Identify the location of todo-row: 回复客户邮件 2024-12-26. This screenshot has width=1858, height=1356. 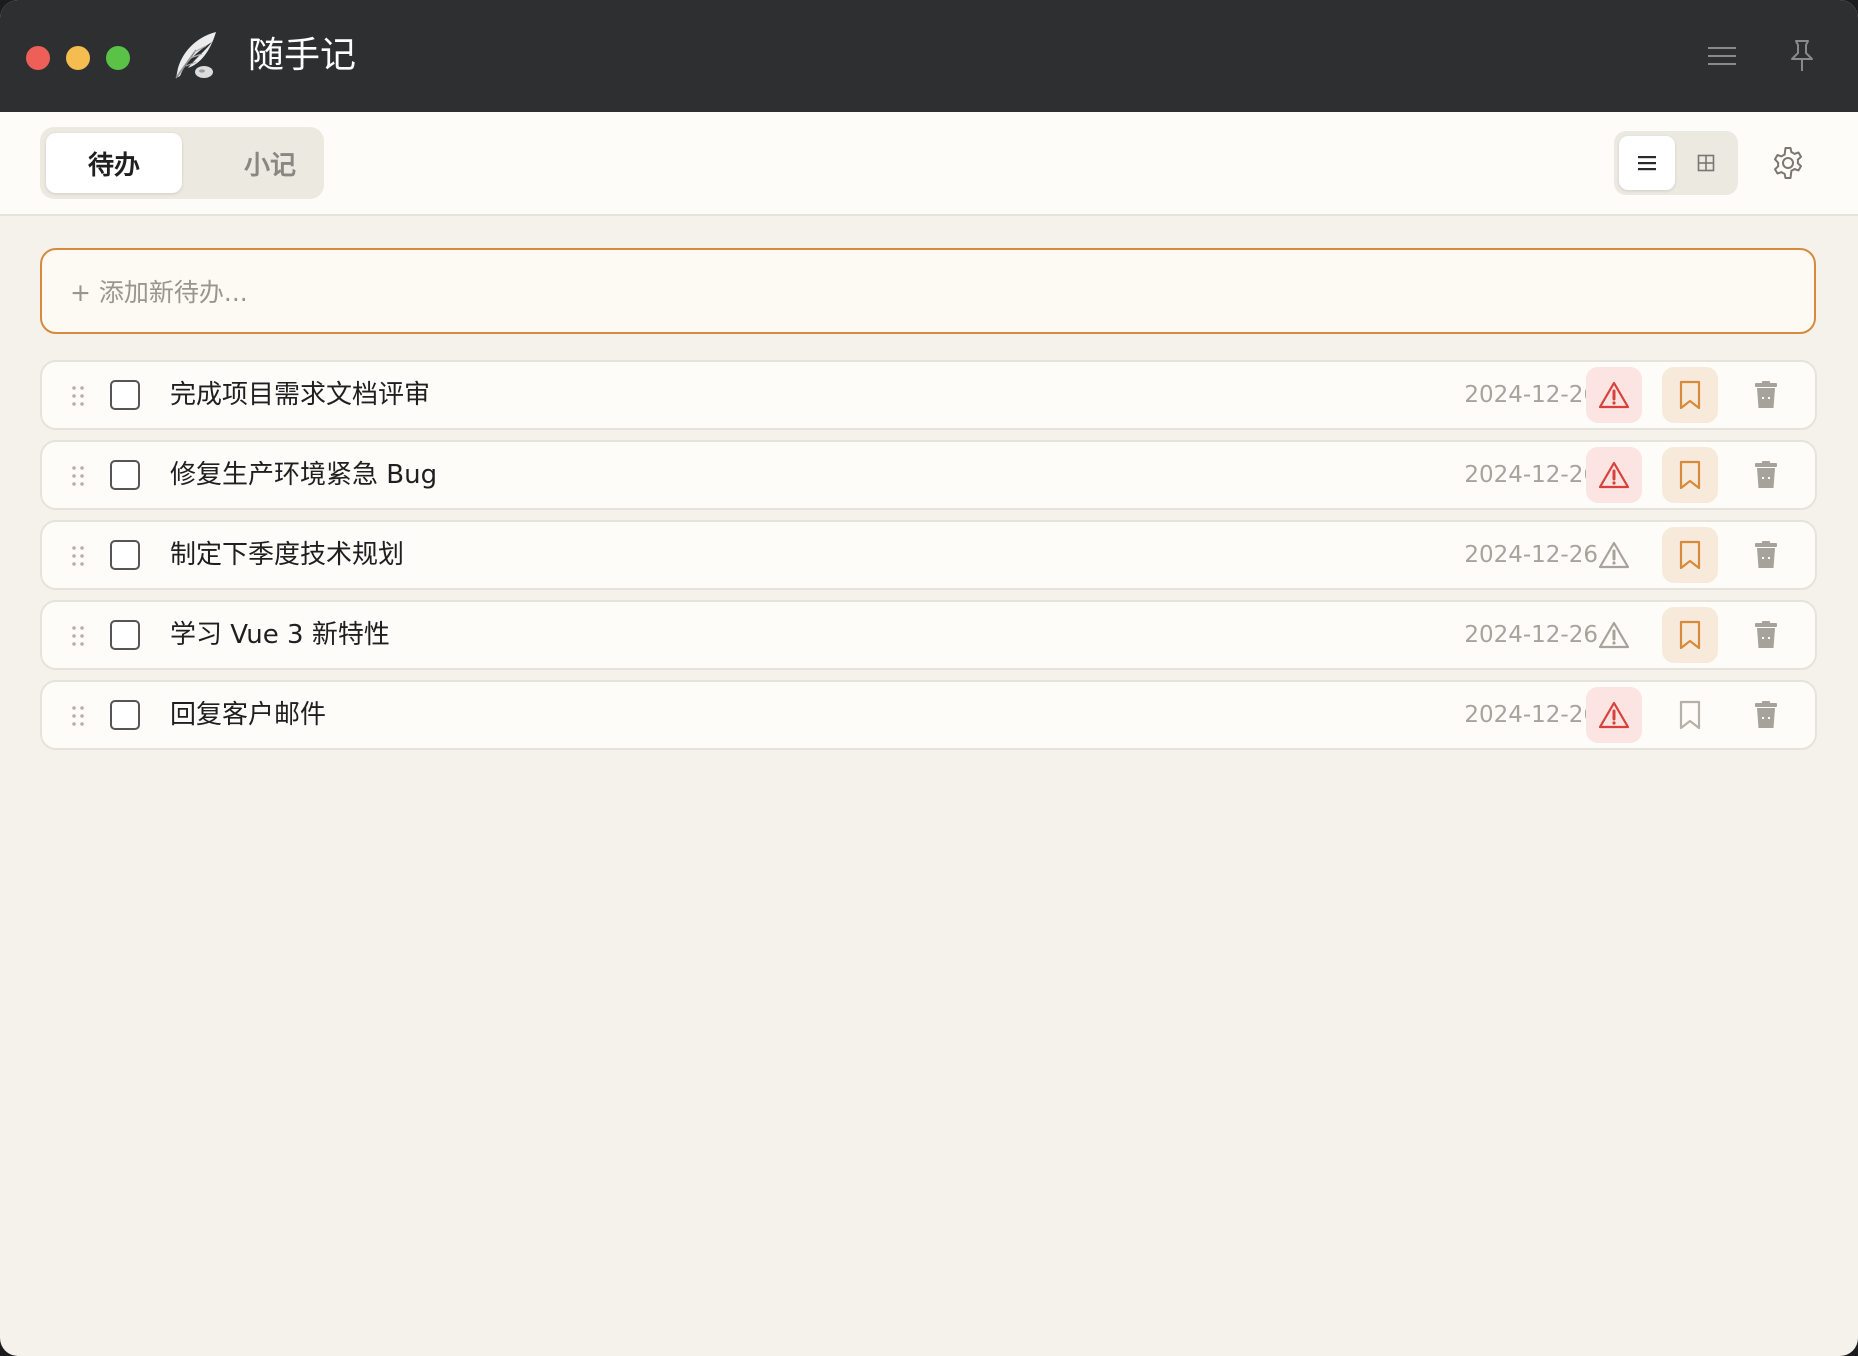
(928, 715).